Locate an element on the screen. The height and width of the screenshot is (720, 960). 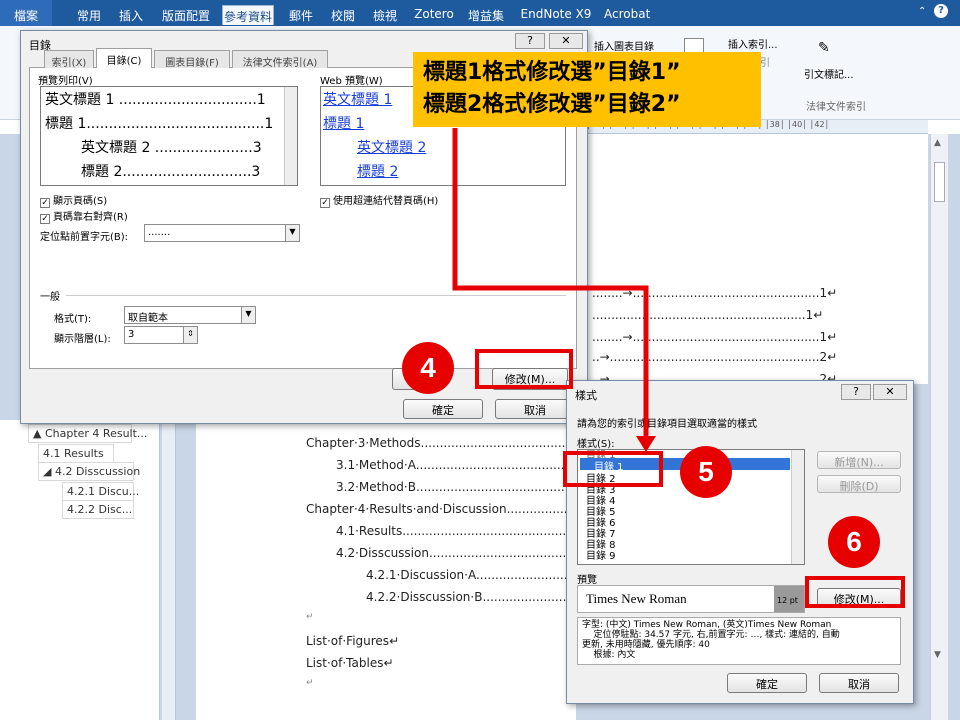
highlight-box-step4 is located at coordinates (524, 369).